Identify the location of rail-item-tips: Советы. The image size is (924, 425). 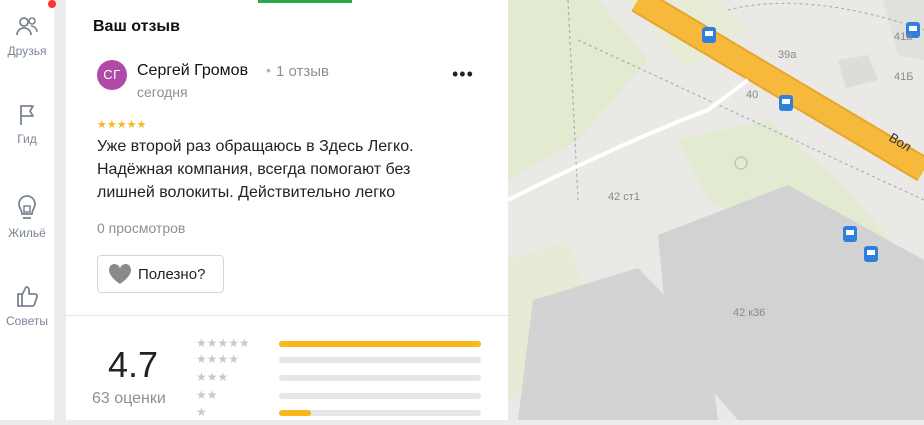
(27, 305).